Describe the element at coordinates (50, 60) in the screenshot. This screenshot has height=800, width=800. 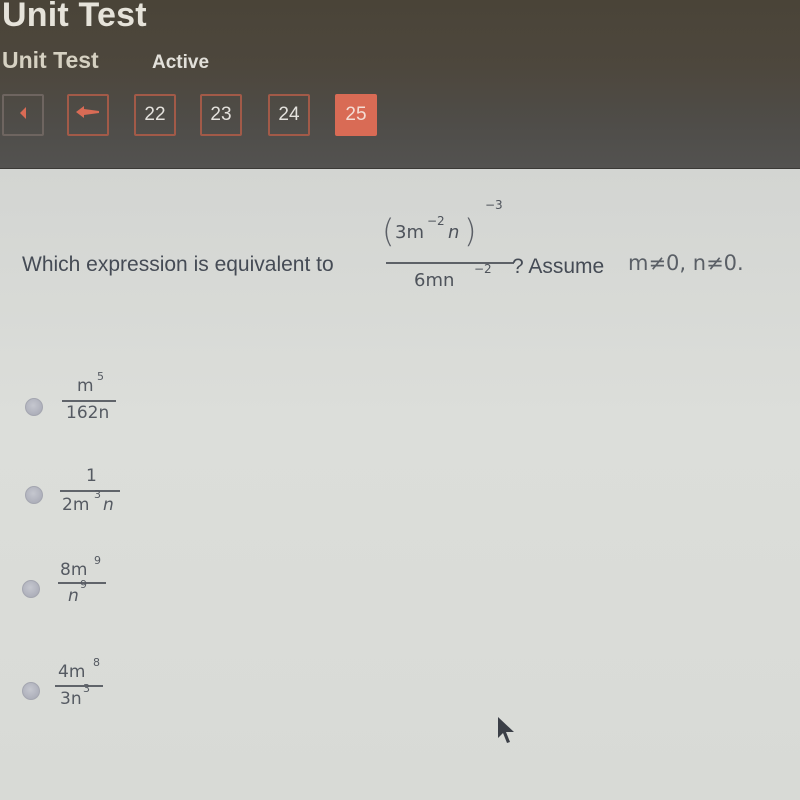
I see `assignment-title: Unit Test` at that location.